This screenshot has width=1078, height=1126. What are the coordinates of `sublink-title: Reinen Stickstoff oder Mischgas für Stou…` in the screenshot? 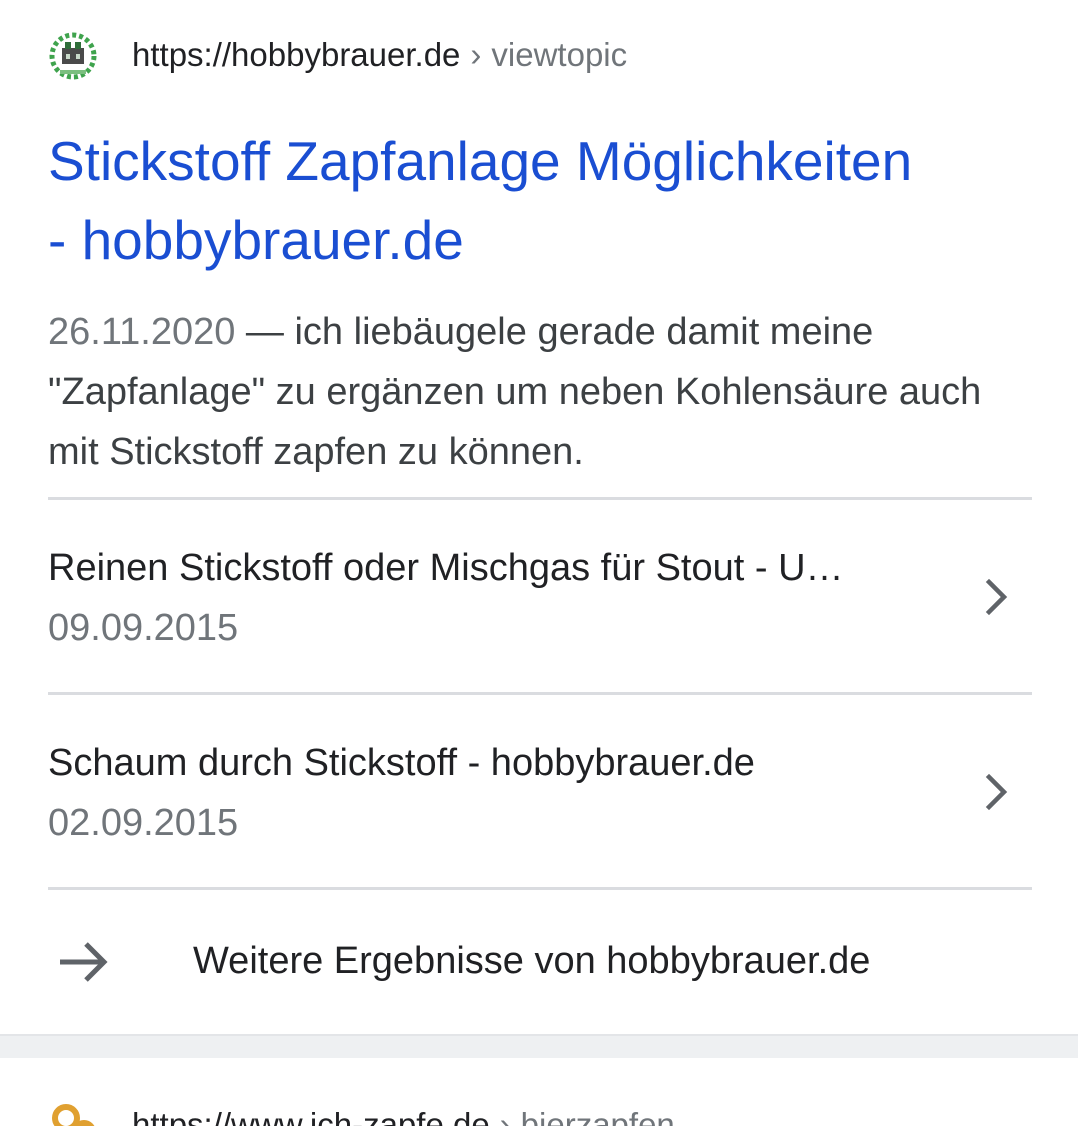 It's located at (446, 568).